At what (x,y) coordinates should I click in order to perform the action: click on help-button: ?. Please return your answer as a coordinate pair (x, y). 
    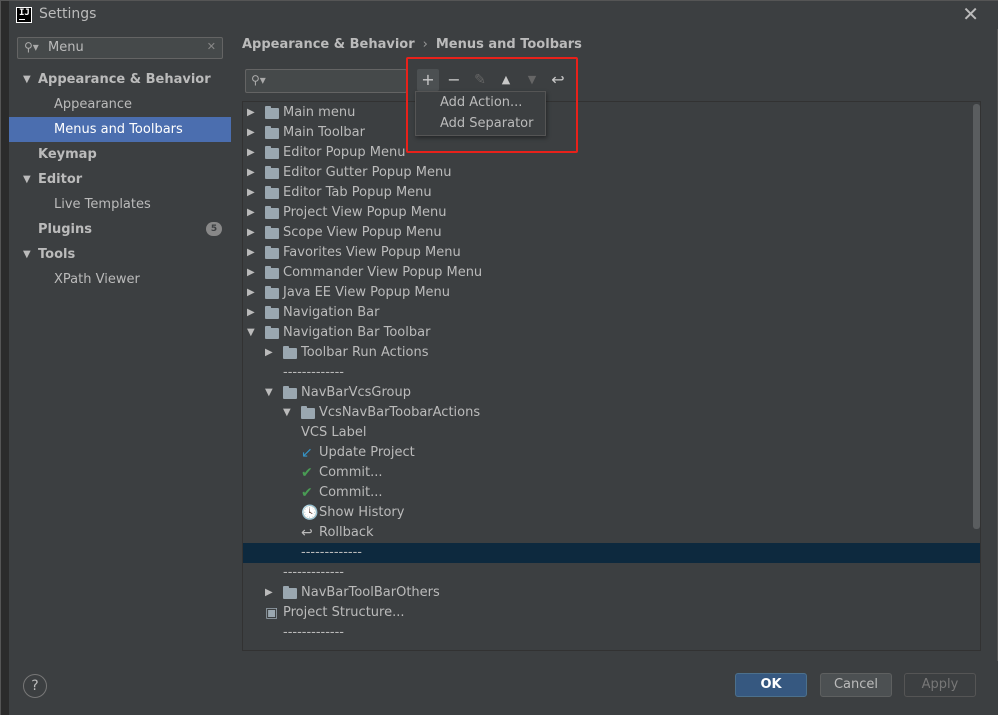
    Looking at the image, I should click on (35, 686).